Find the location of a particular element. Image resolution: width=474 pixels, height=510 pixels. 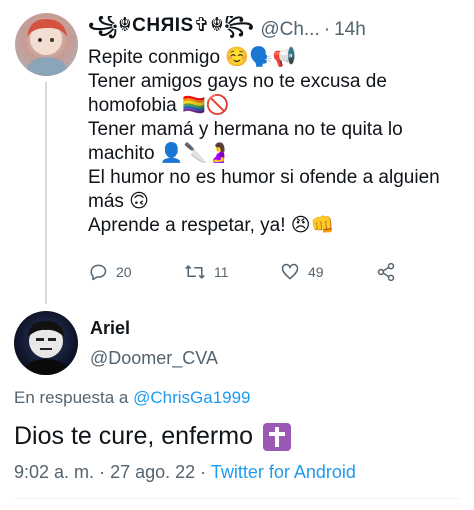

like-icon is located at coordinates (290, 271).